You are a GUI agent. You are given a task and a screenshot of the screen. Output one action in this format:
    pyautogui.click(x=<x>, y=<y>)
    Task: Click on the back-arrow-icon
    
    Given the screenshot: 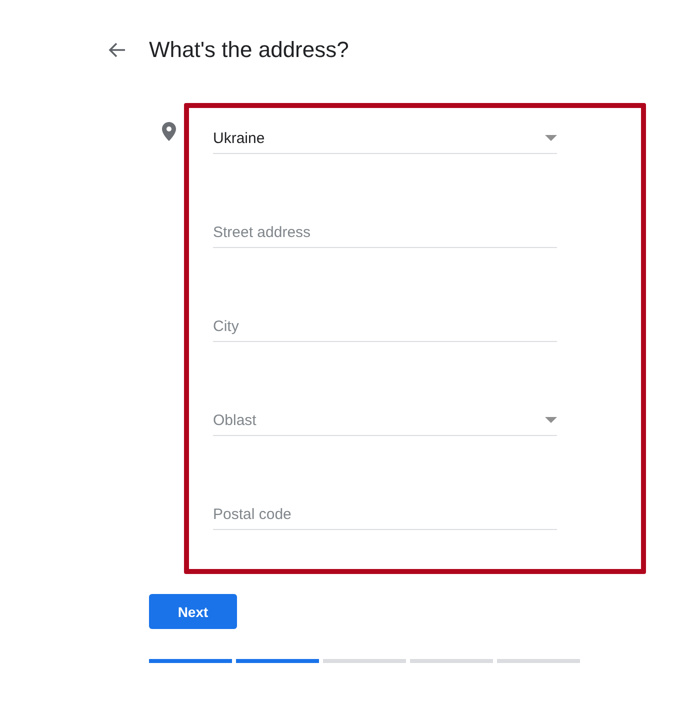 What is the action you would take?
    pyautogui.click(x=117, y=50)
    